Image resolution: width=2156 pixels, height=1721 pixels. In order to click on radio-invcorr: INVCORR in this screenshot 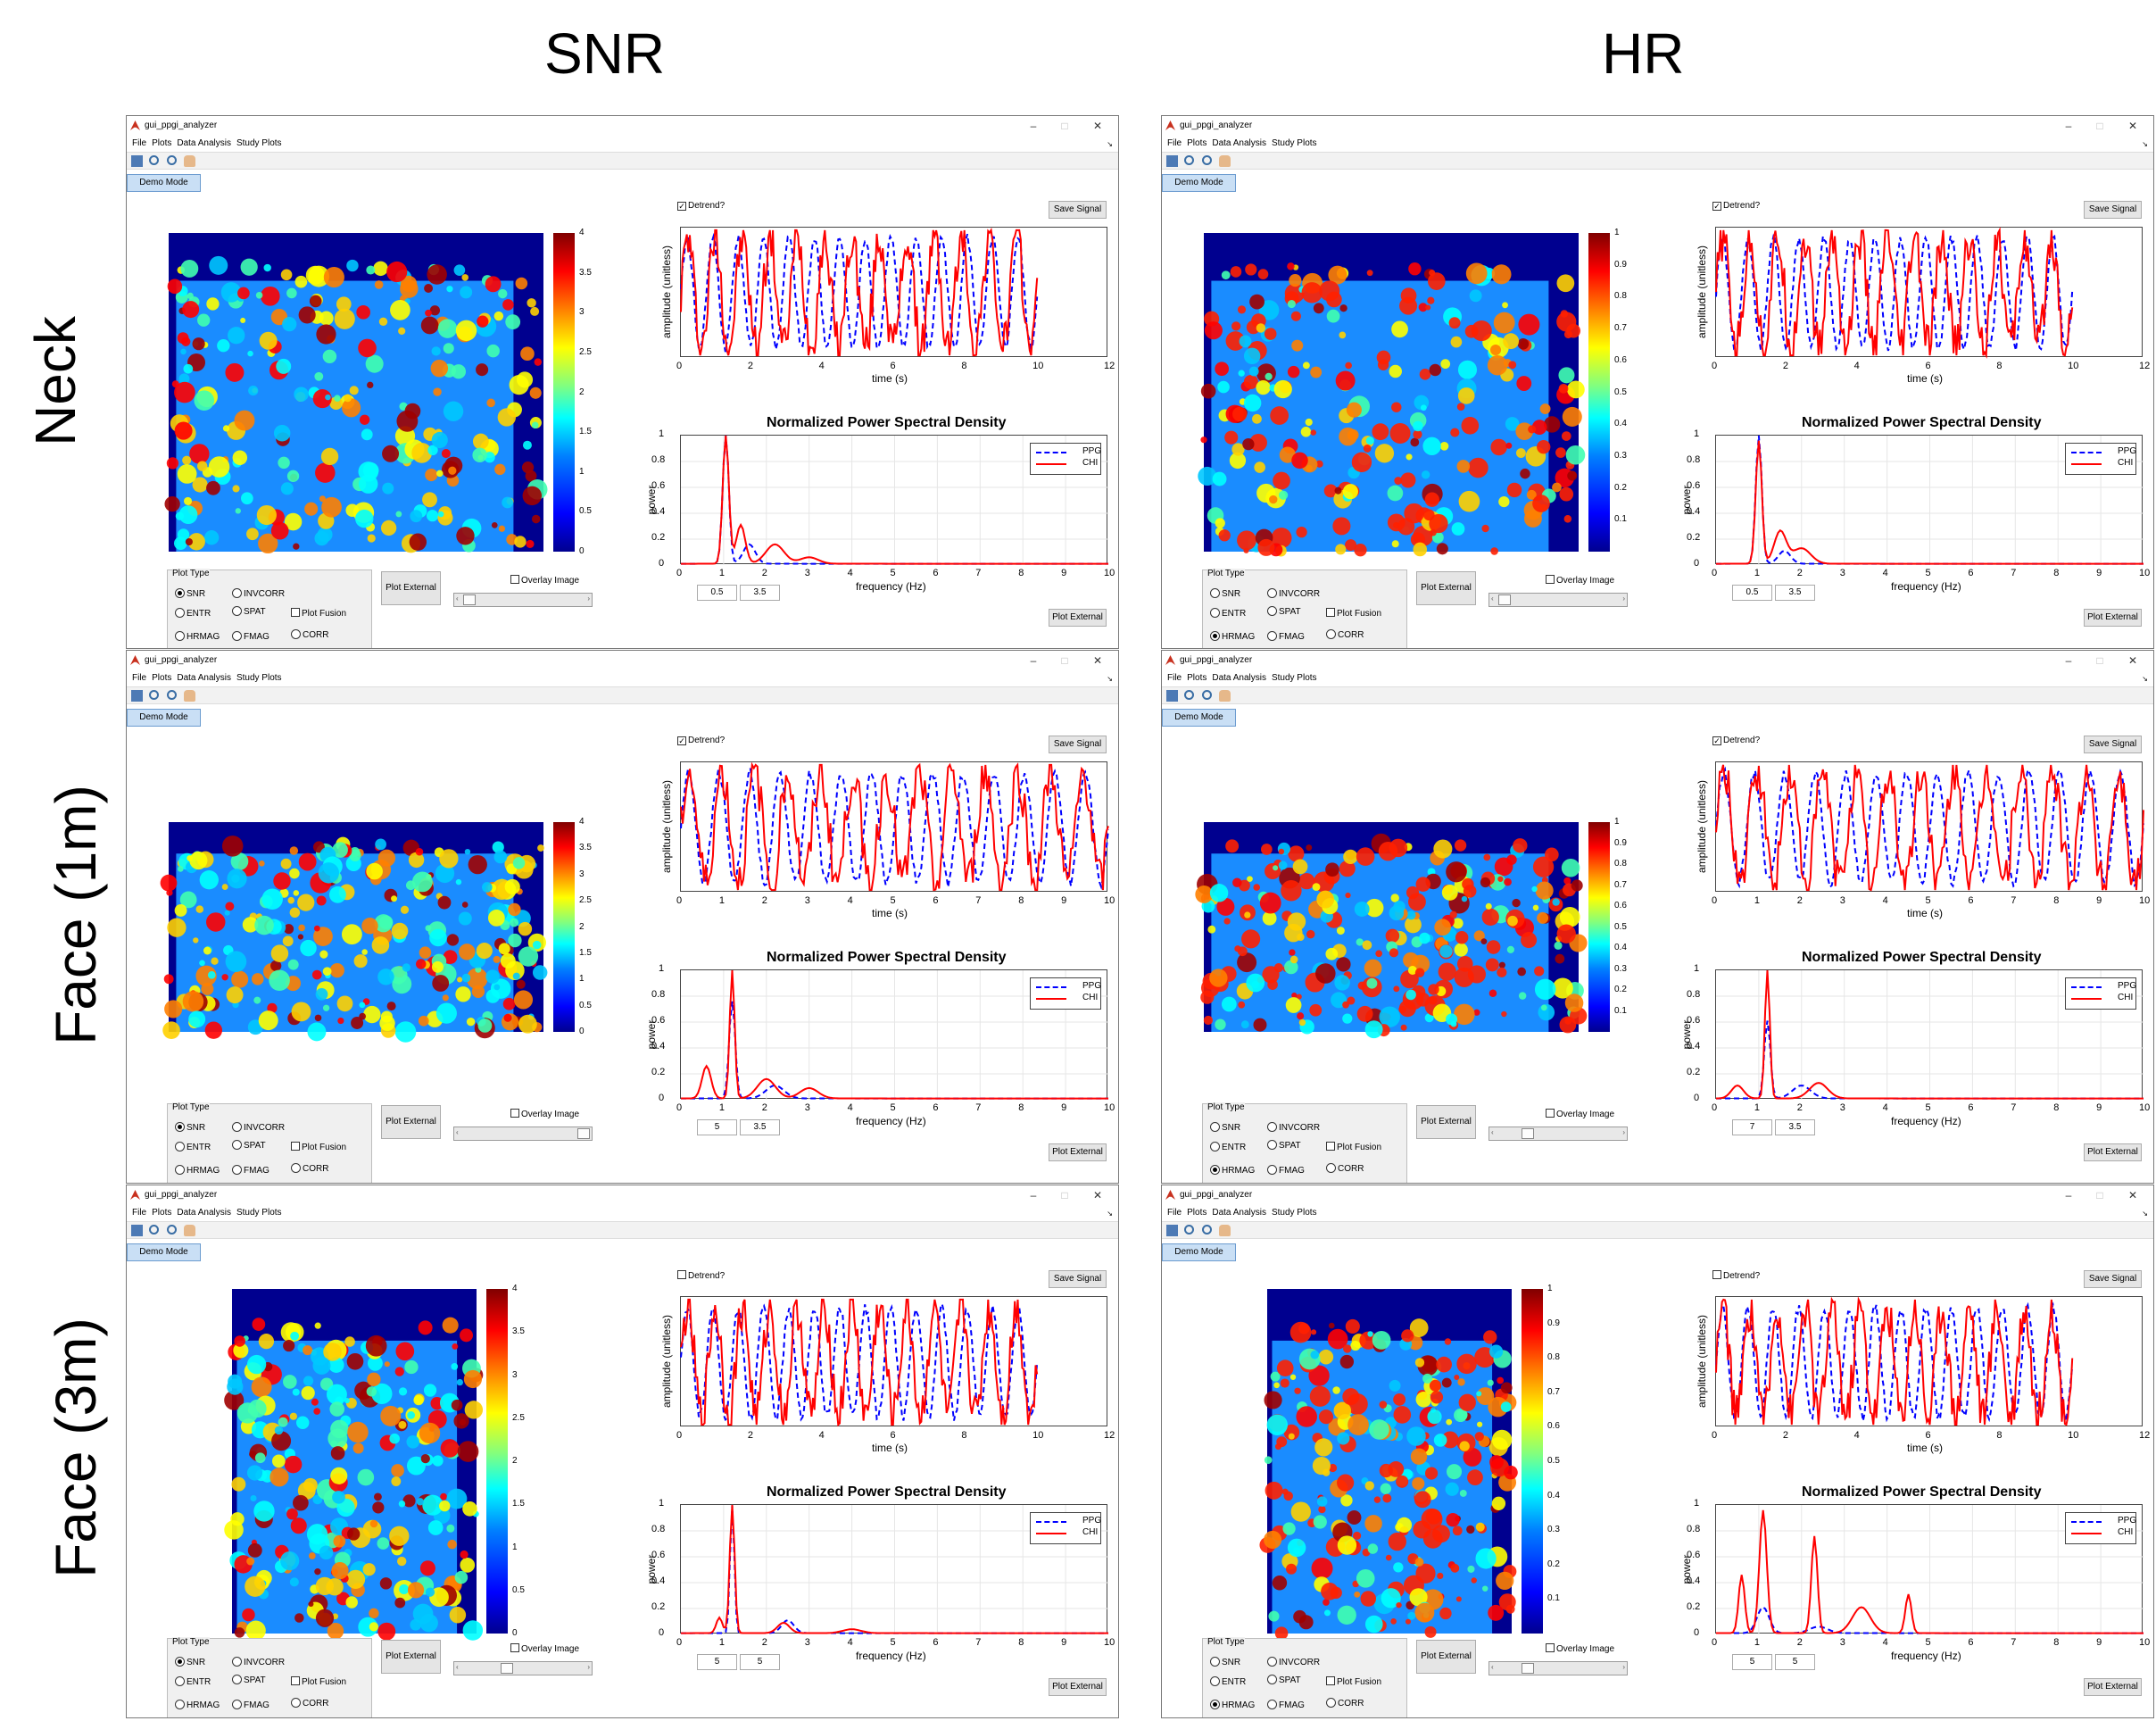, I will do `click(1293, 1127)`.